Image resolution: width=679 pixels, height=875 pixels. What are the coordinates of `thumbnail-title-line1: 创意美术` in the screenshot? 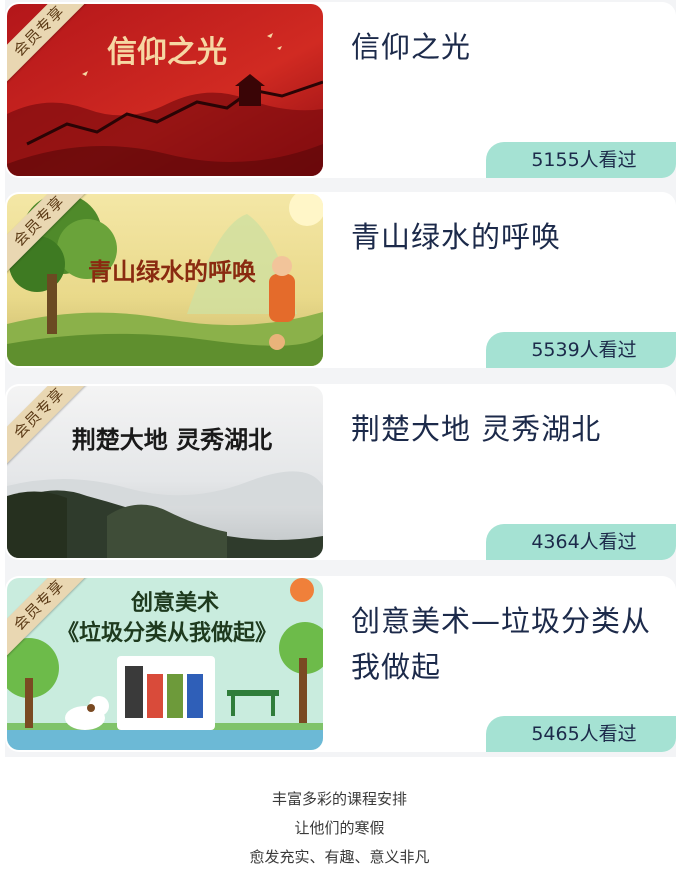 It's located at (174, 603).